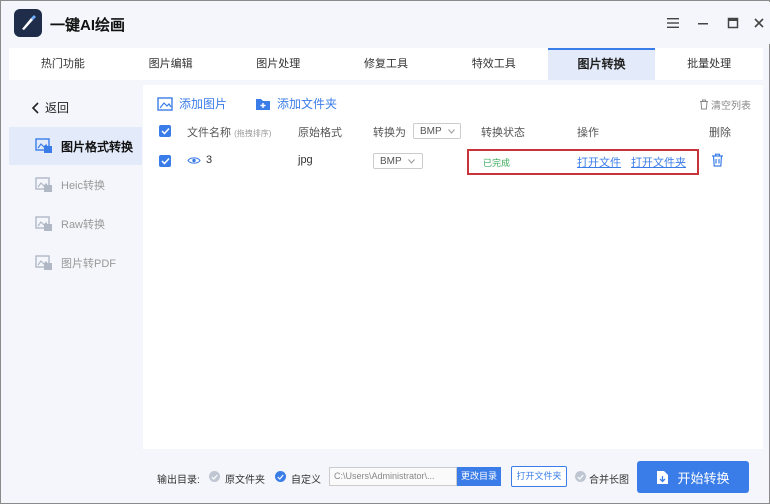  Describe the element at coordinates (209, 133) in the screenshot. I see `col-filename-label: 文件名称` at that location.